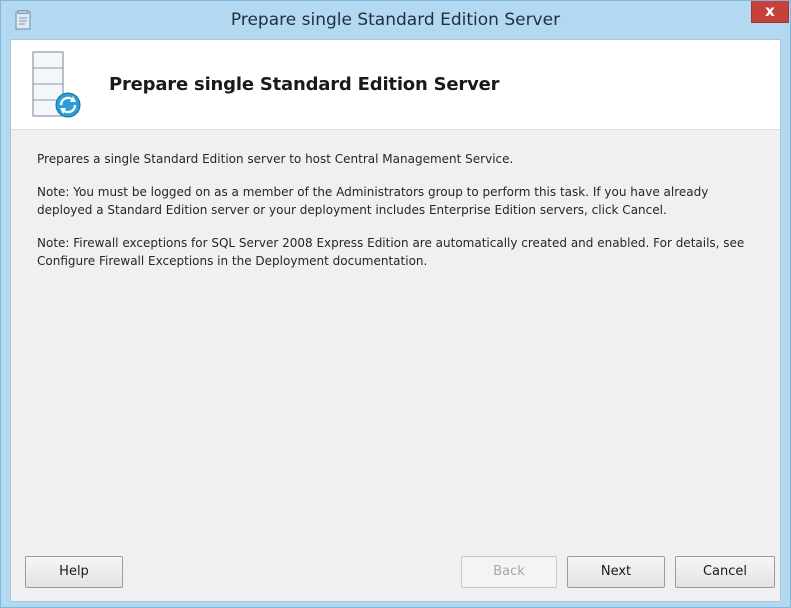 This screenshot has height=608, width=791. What do you see at coordinates (616, 572) in the screenshot?
I see `next-button: Next` at bounding box center [616, 572].